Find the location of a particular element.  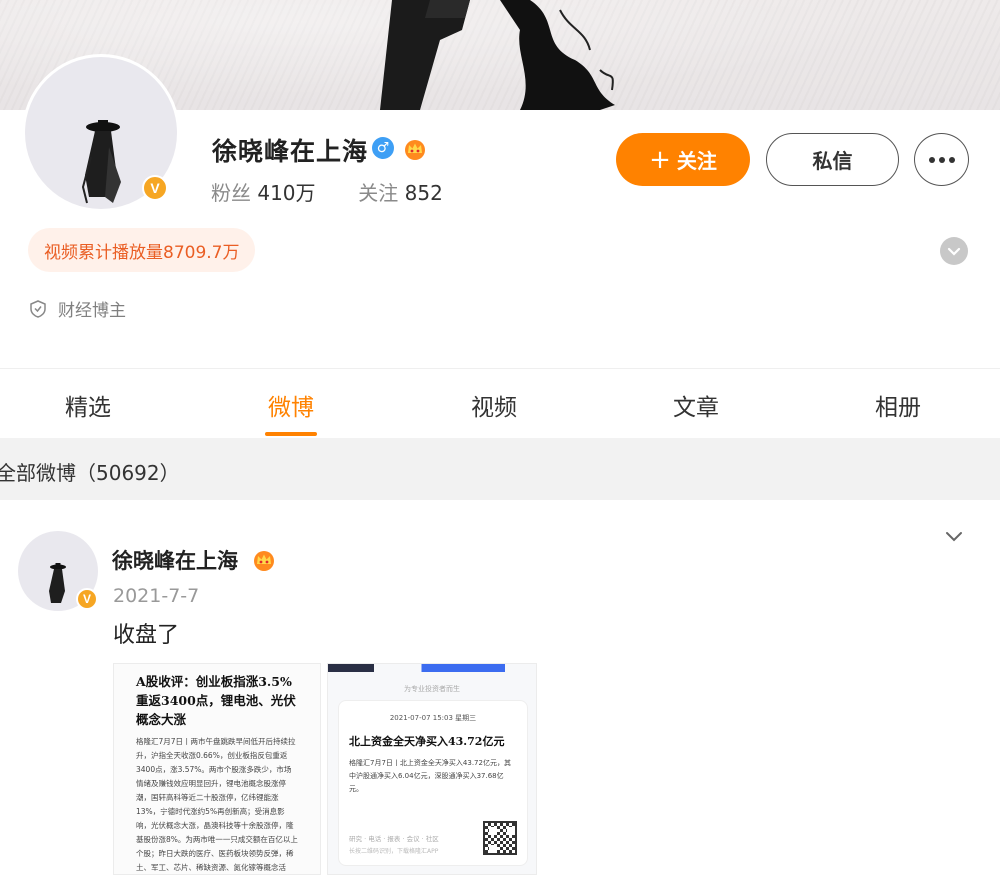

message-button: 私信 is located at coordinates (832, 159).